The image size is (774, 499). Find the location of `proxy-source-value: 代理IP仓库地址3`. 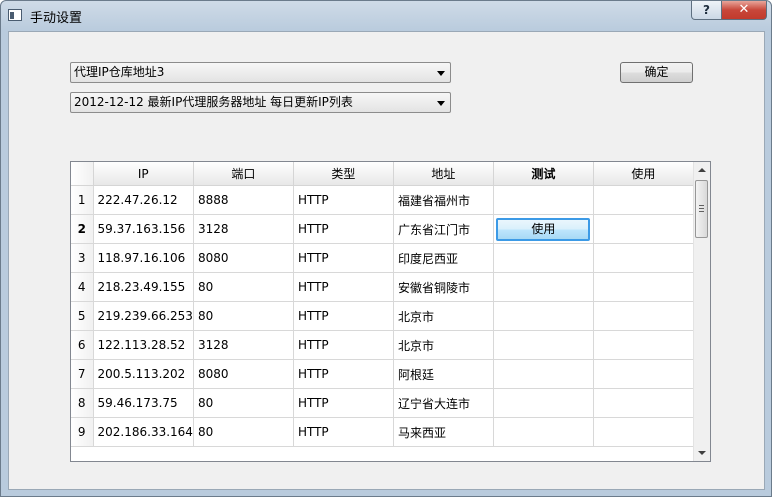

proxy-source-value: 代理IP仓库地址3 is located at coordinates (119, 72).